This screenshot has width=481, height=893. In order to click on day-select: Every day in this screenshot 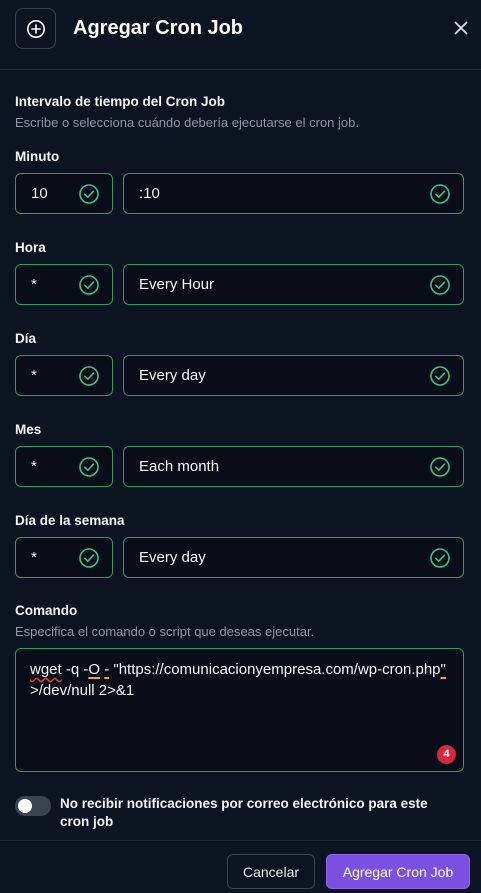, I will do `click(293, 375)`.